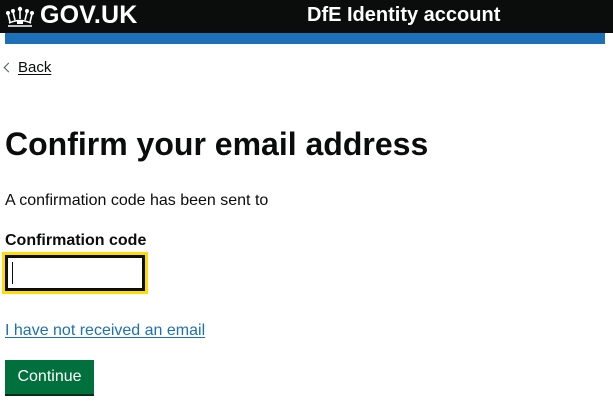 This screenshot has width=613, height=404. I want to click on chevron-left-icon, so click(8, 67).